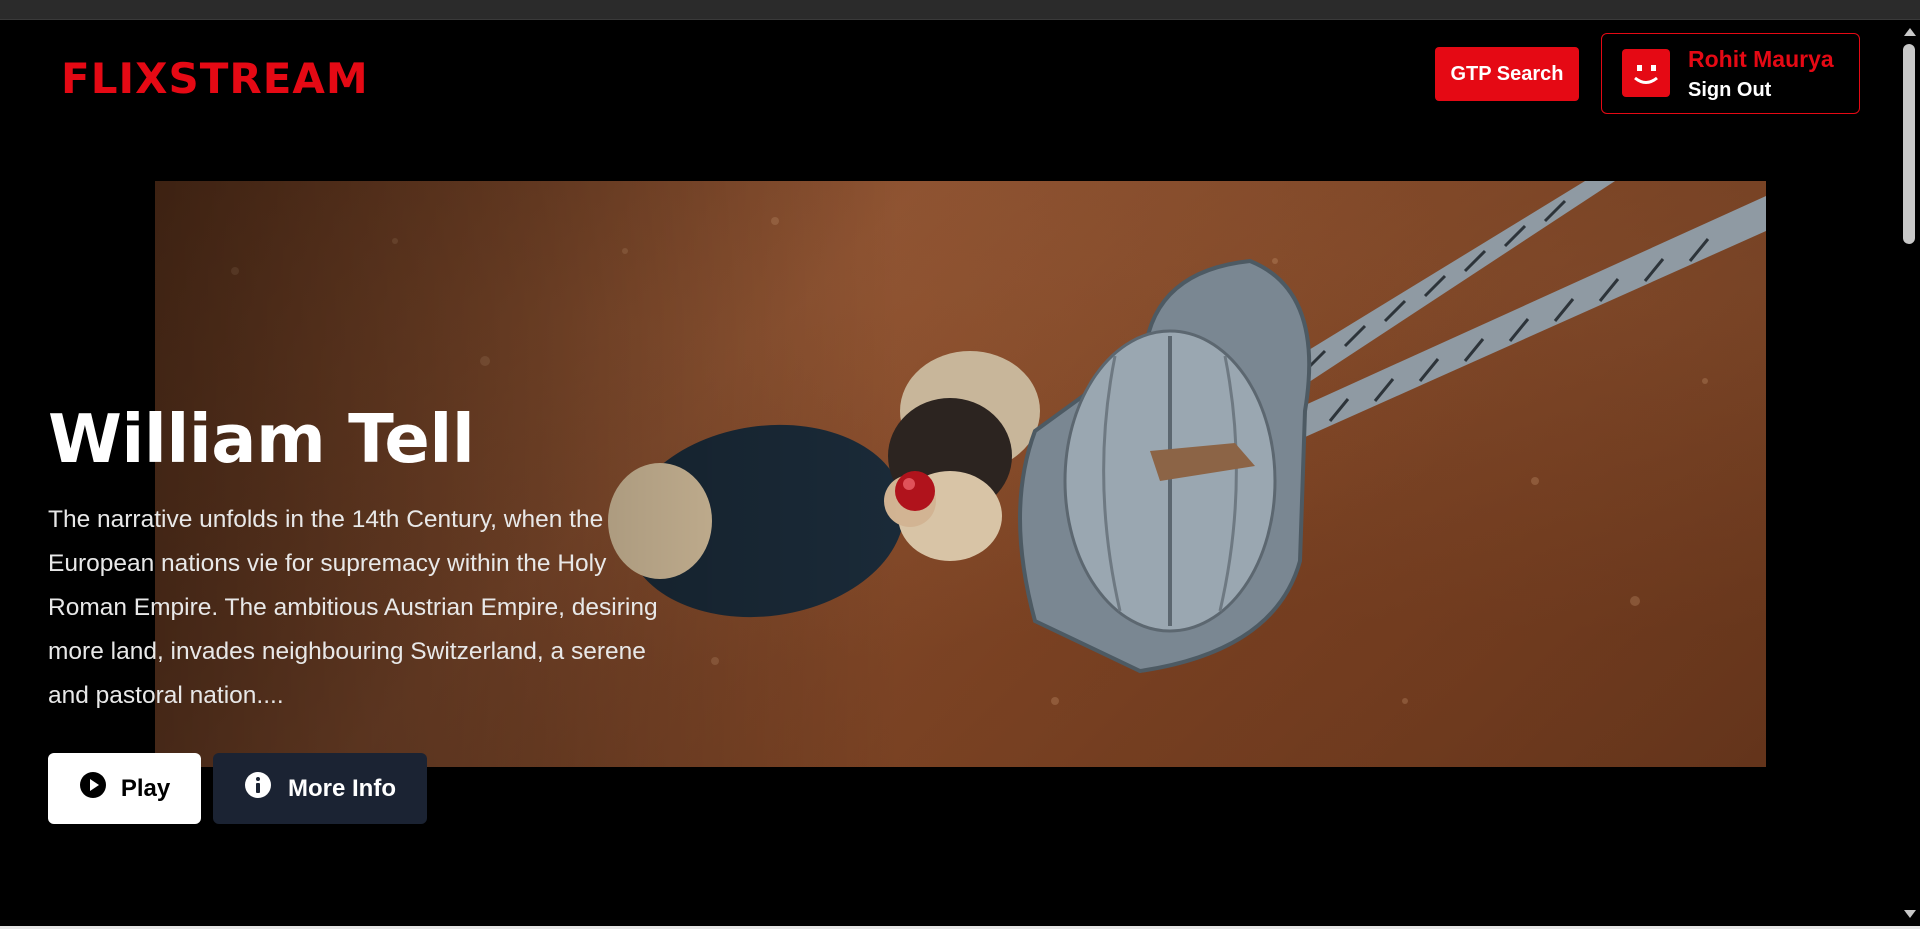 Image resolution: width=1920 pixels, height=929 pixels. I want to click on scroll-down-arrow-icon, so click(1910, 914).